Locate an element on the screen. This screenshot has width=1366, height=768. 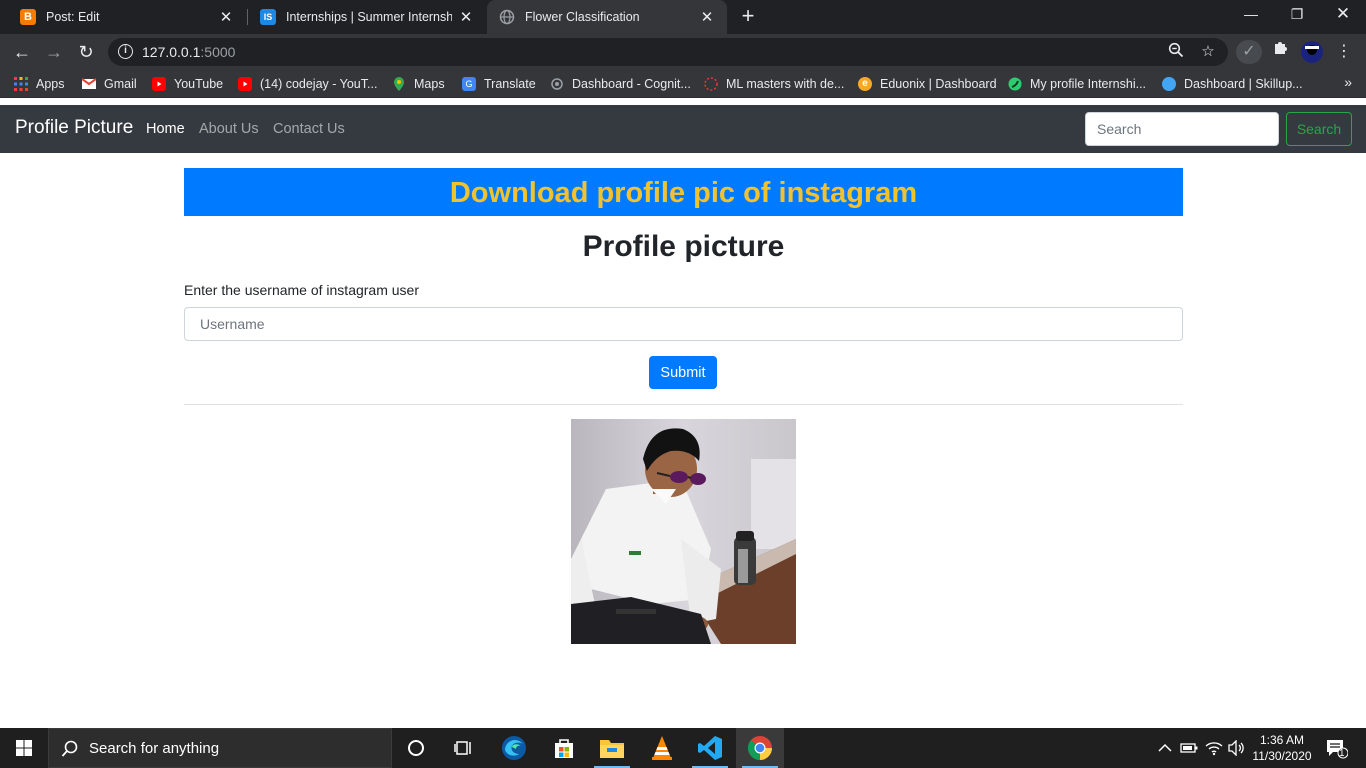
eduonix-icon: e is located at coordinates (865, 84).